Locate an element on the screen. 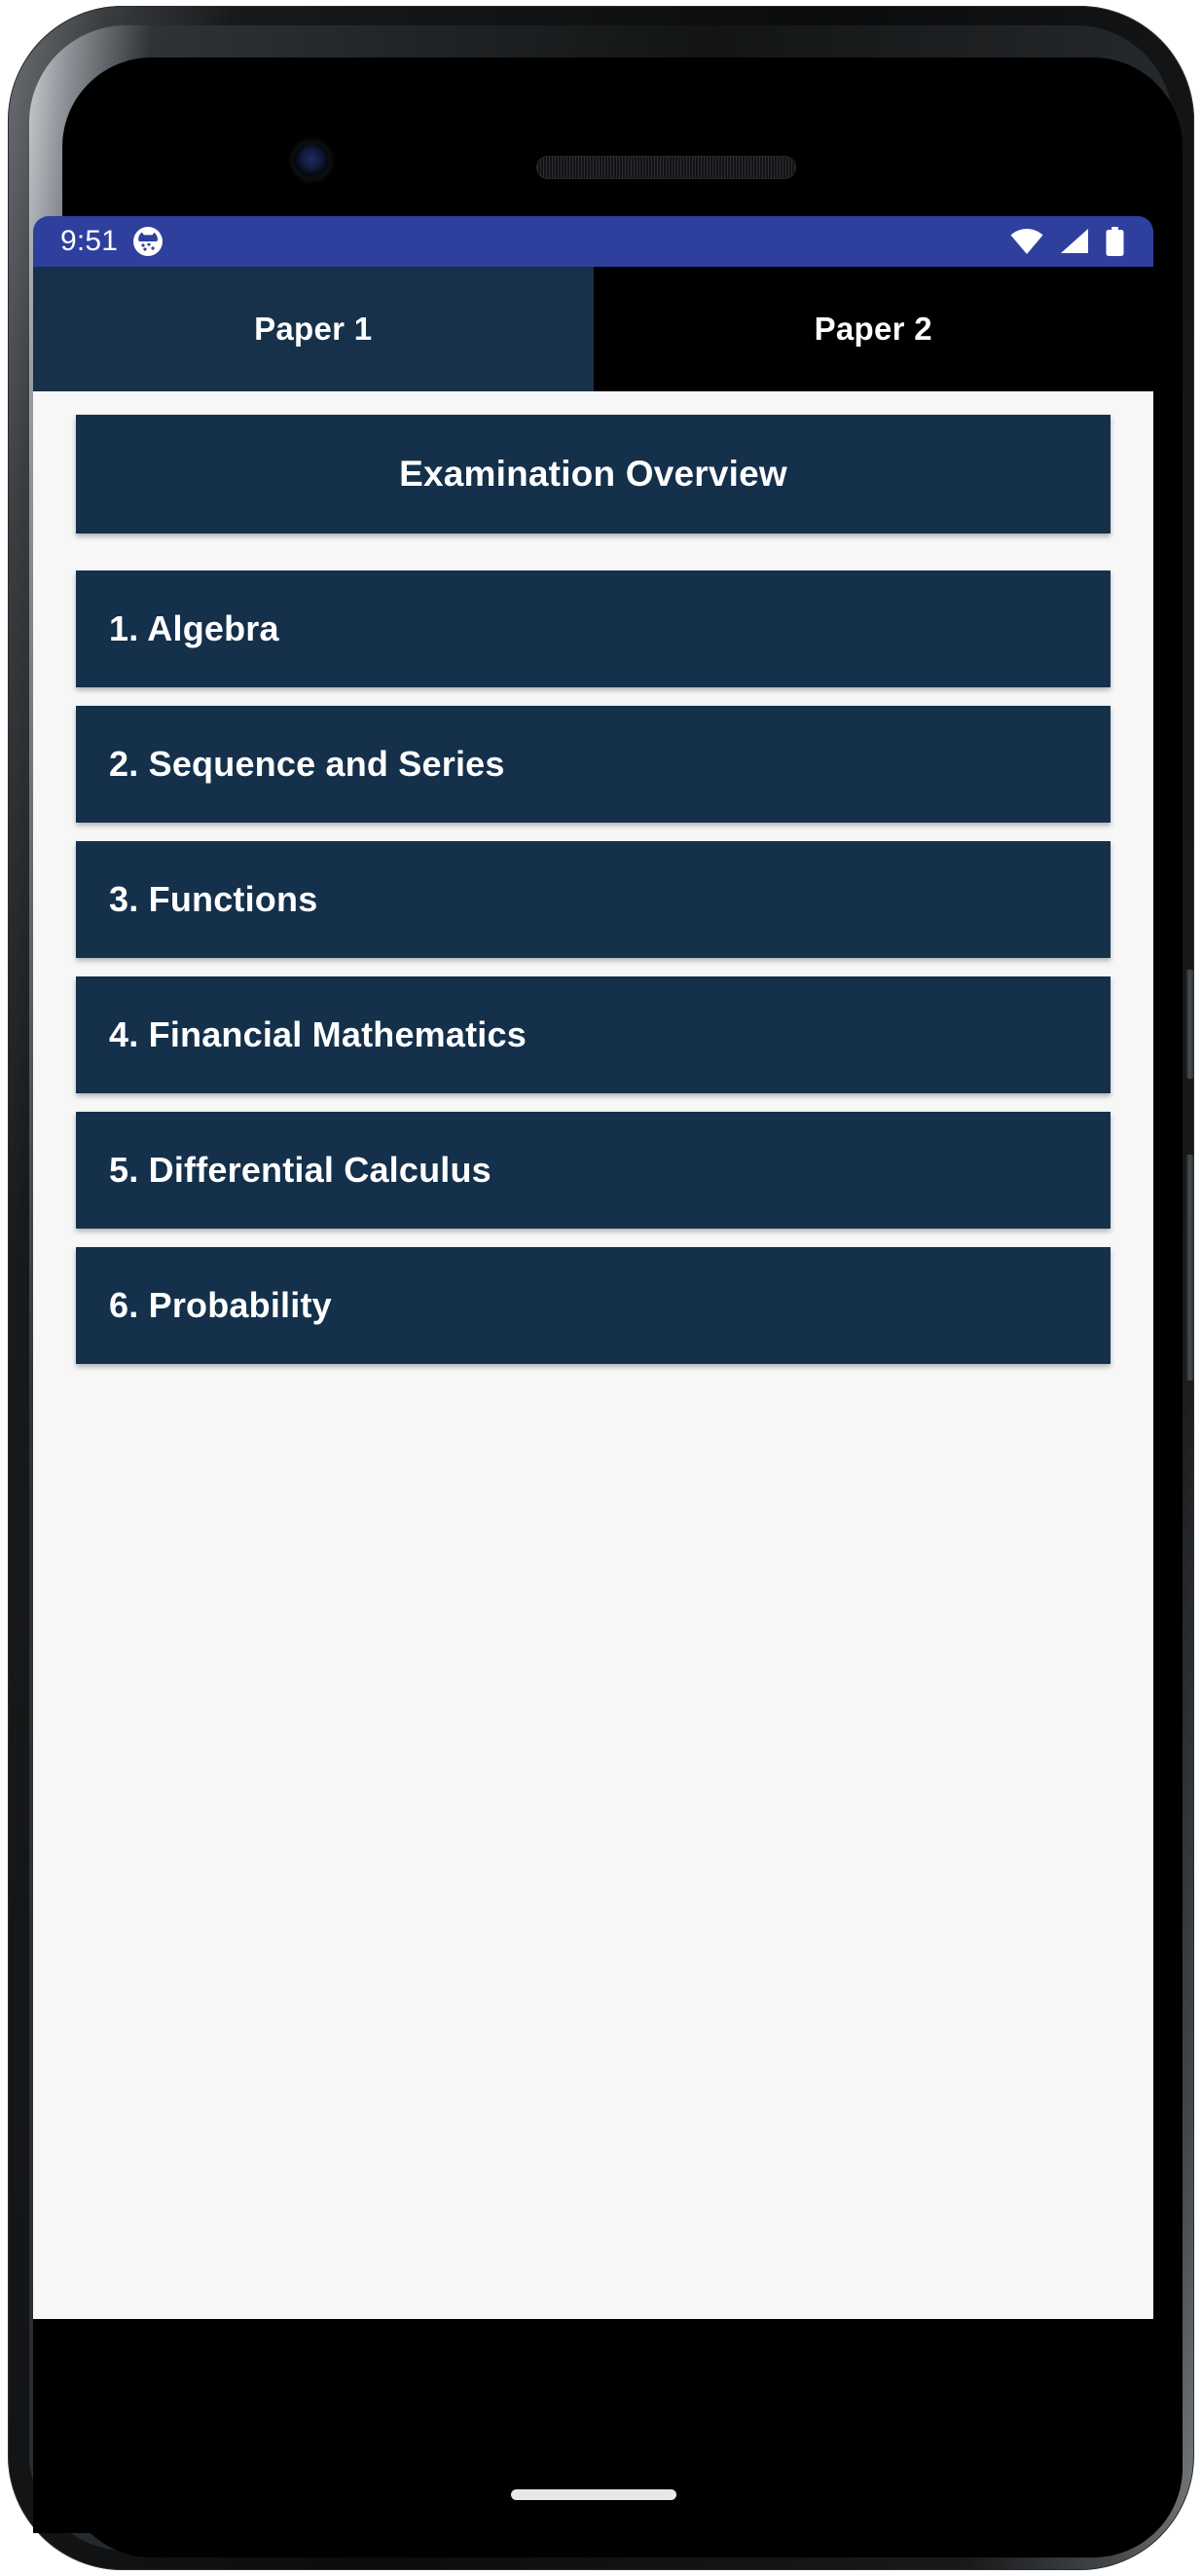  topic-item-label: 1. Algebra is located at coordinates (194, 628).